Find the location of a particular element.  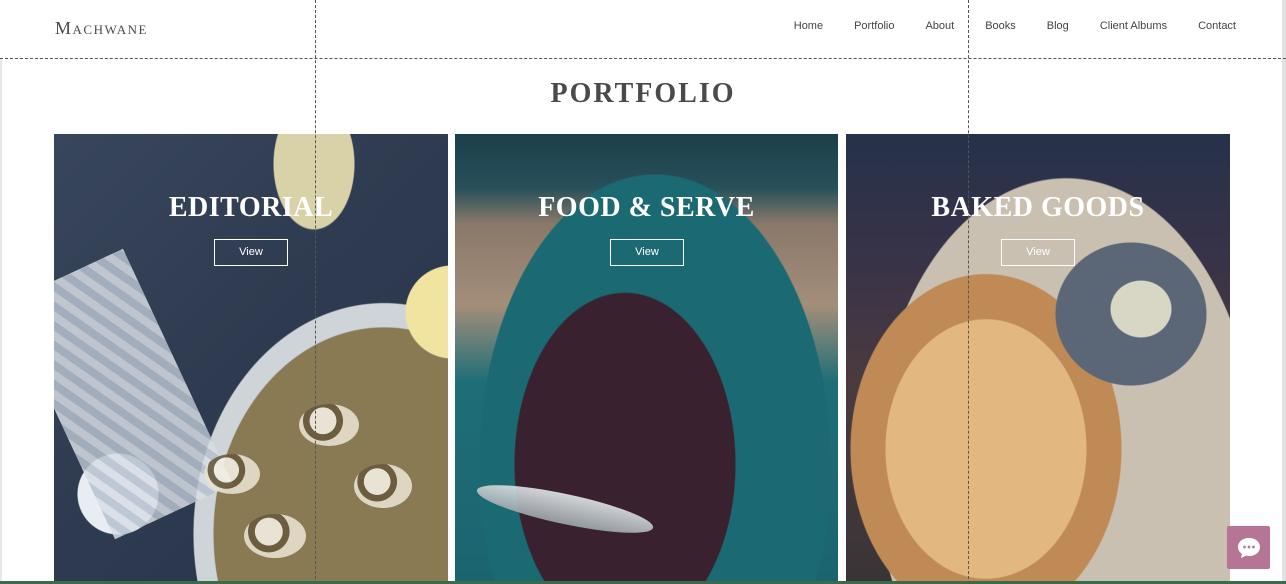

chat-button is located at coordinates (1248, 547).